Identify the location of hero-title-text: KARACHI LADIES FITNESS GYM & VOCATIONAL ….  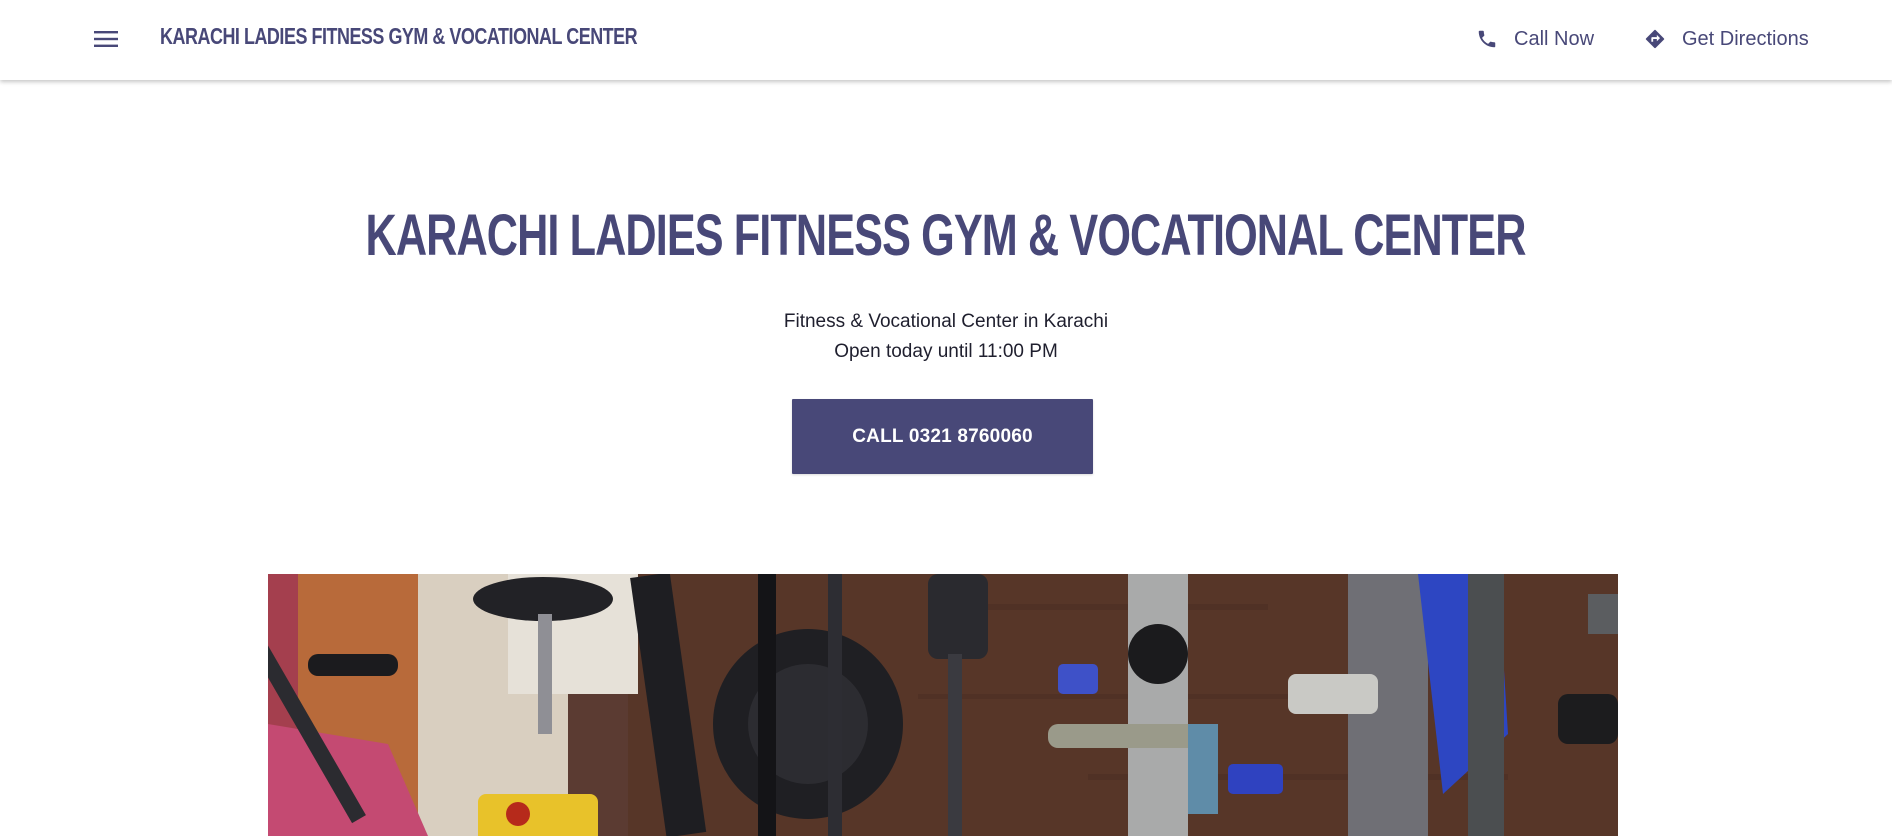
(946, 235).